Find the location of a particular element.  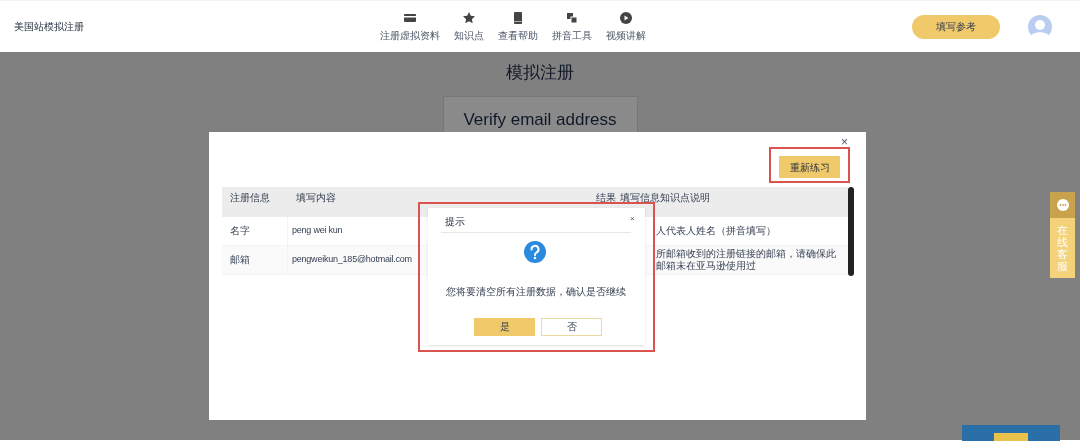

site-title: 美国站模拟注册 is located at coordinates (49, 27).